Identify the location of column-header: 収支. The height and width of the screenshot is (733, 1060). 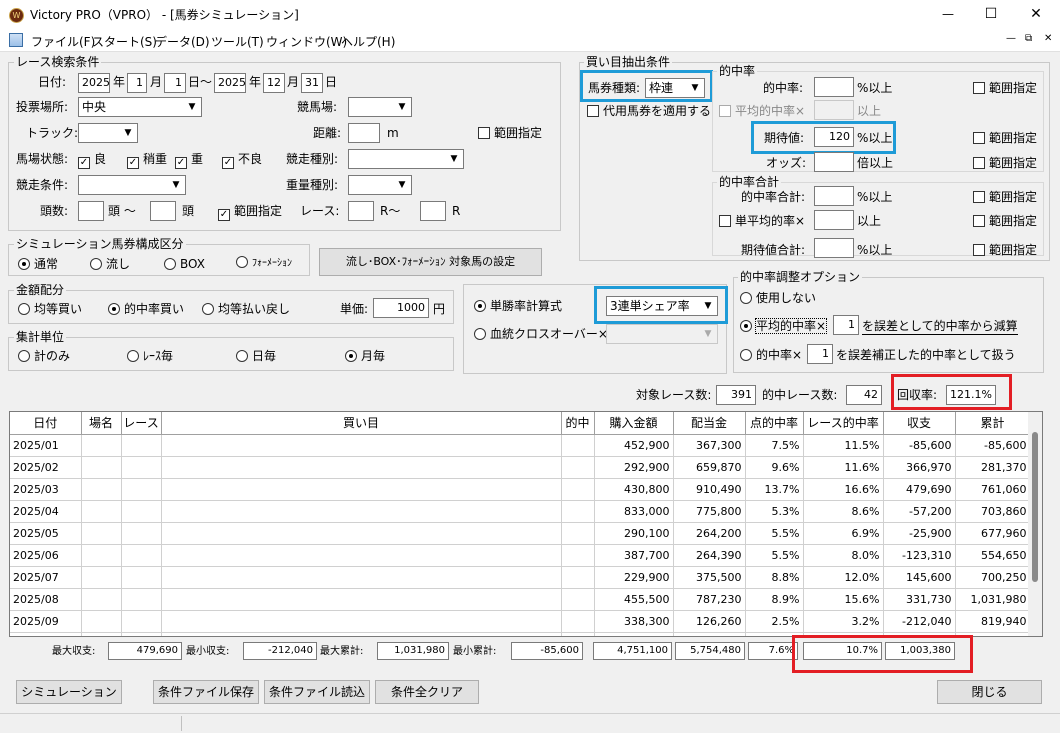
(919, 423).